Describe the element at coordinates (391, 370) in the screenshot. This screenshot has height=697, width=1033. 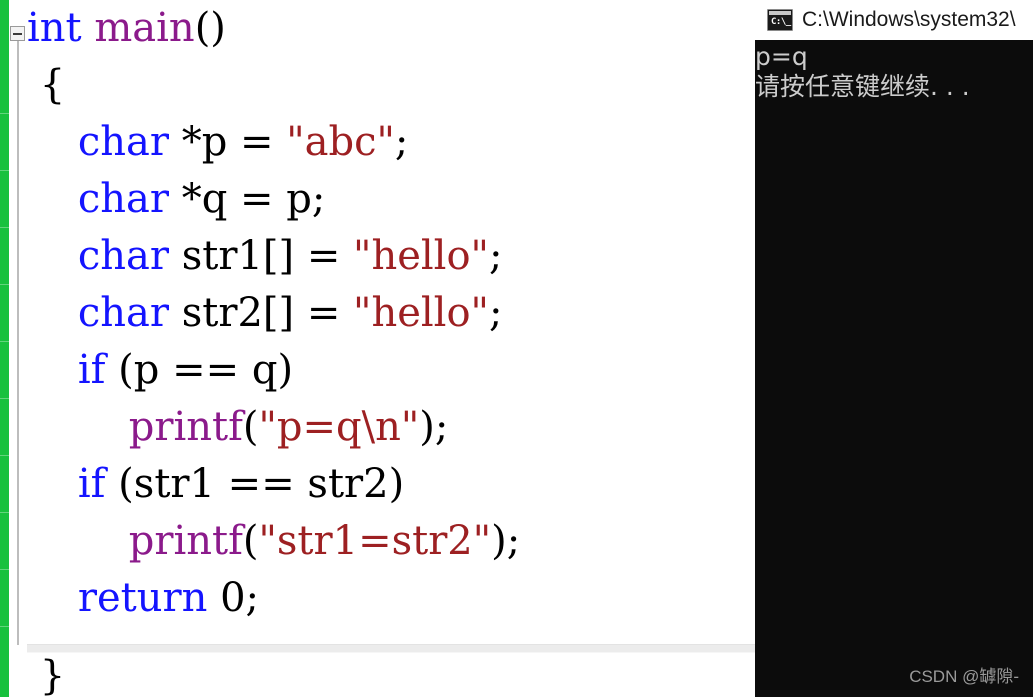
I see `code-line: if (p == q)` at that location.